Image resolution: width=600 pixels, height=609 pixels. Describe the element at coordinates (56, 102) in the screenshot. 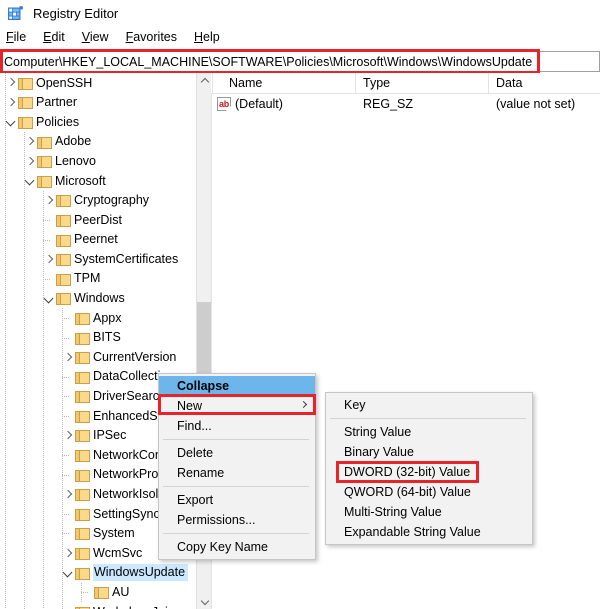

I see `tree-item-label: Partner` at that location.